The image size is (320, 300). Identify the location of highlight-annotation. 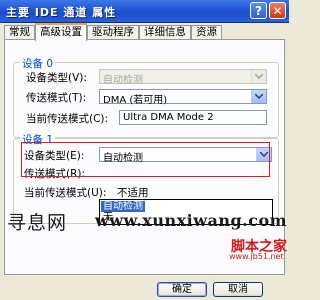
(145, 159).